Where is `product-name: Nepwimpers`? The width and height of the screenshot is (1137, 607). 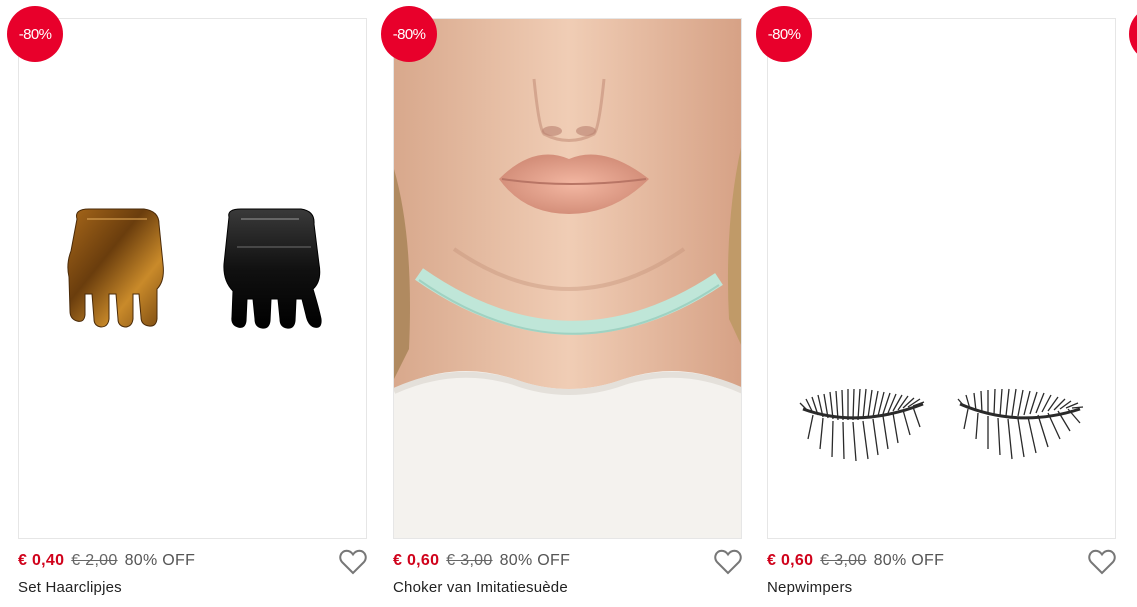 product-name: Nepwimpers is located at coordinates (809, 587).